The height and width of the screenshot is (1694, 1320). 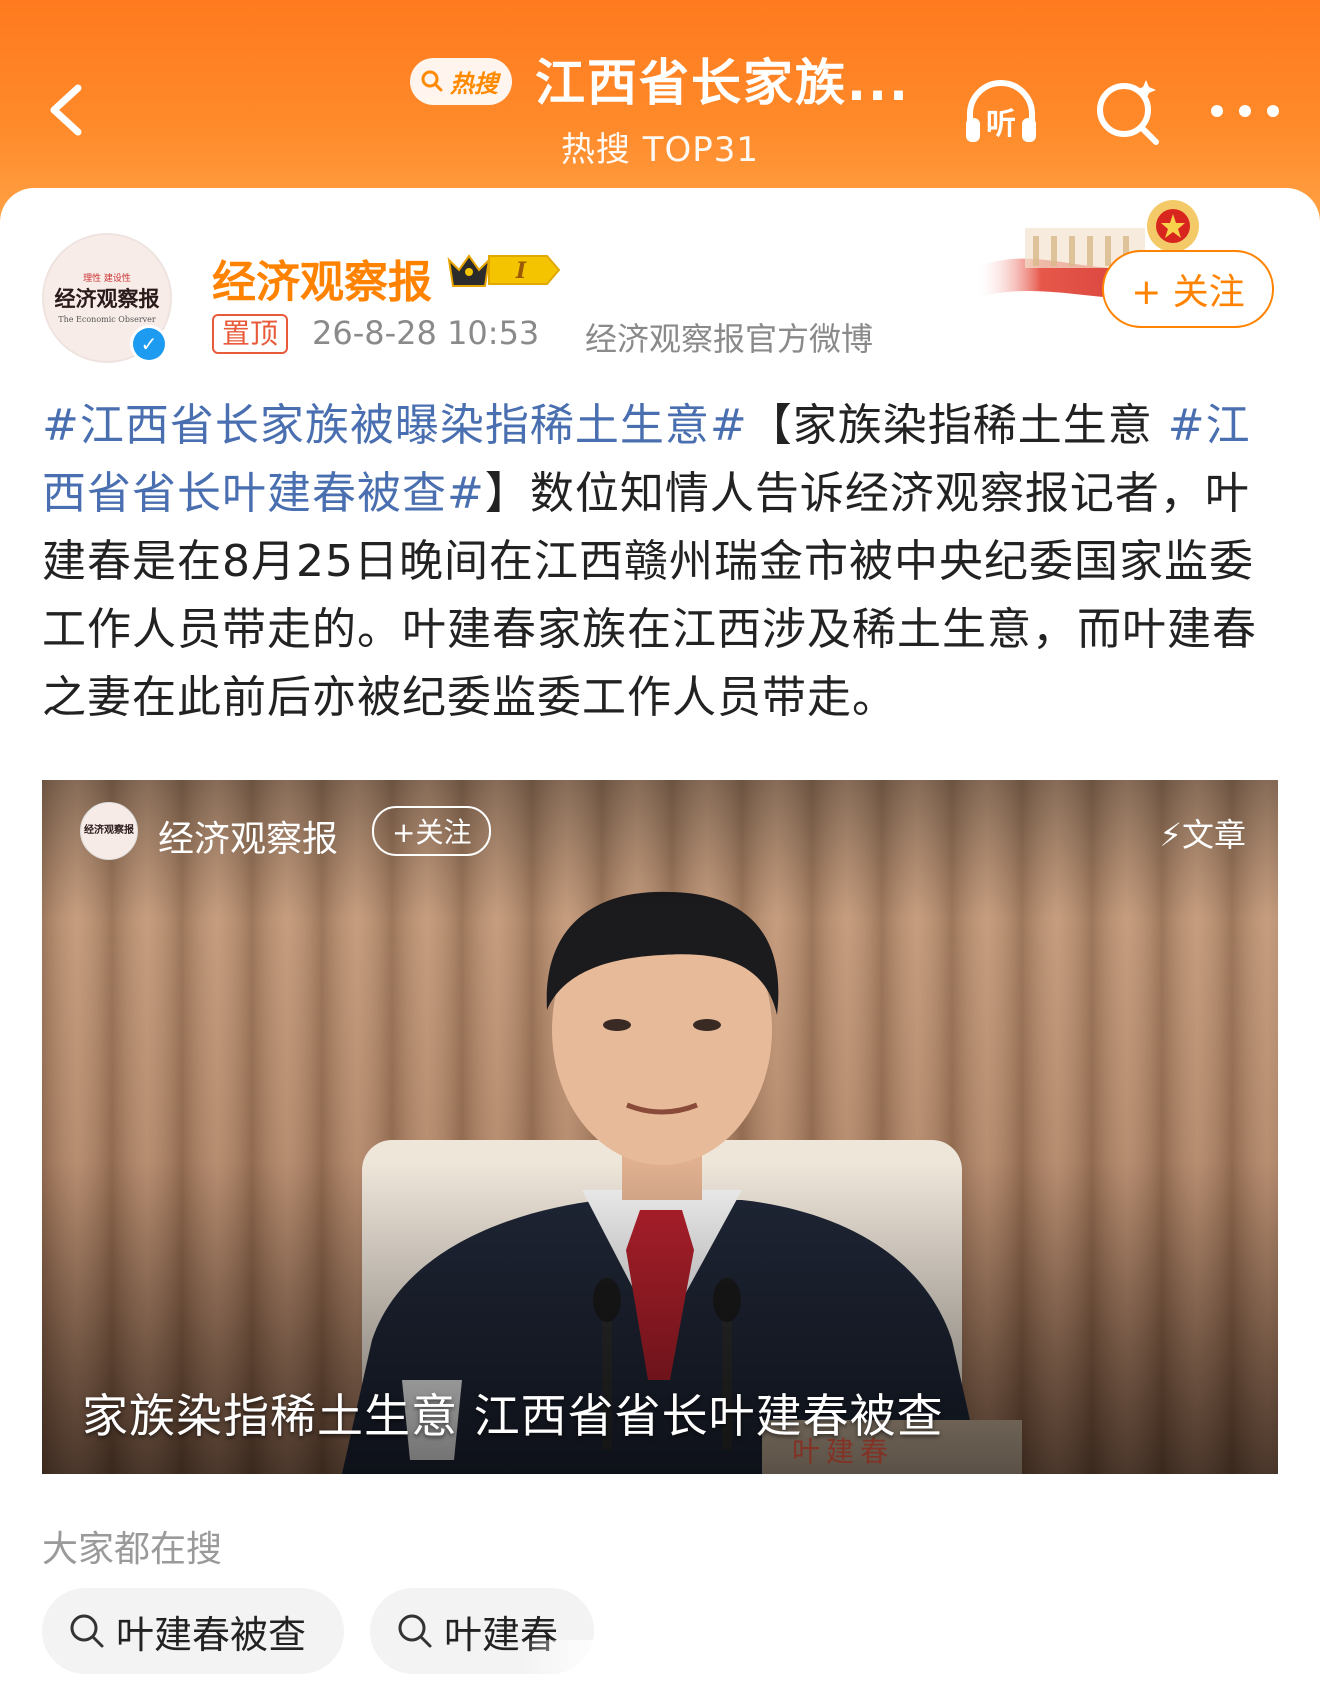 I want to click on video-author-avatar: 经济观察报, so click(x=109, y=831).